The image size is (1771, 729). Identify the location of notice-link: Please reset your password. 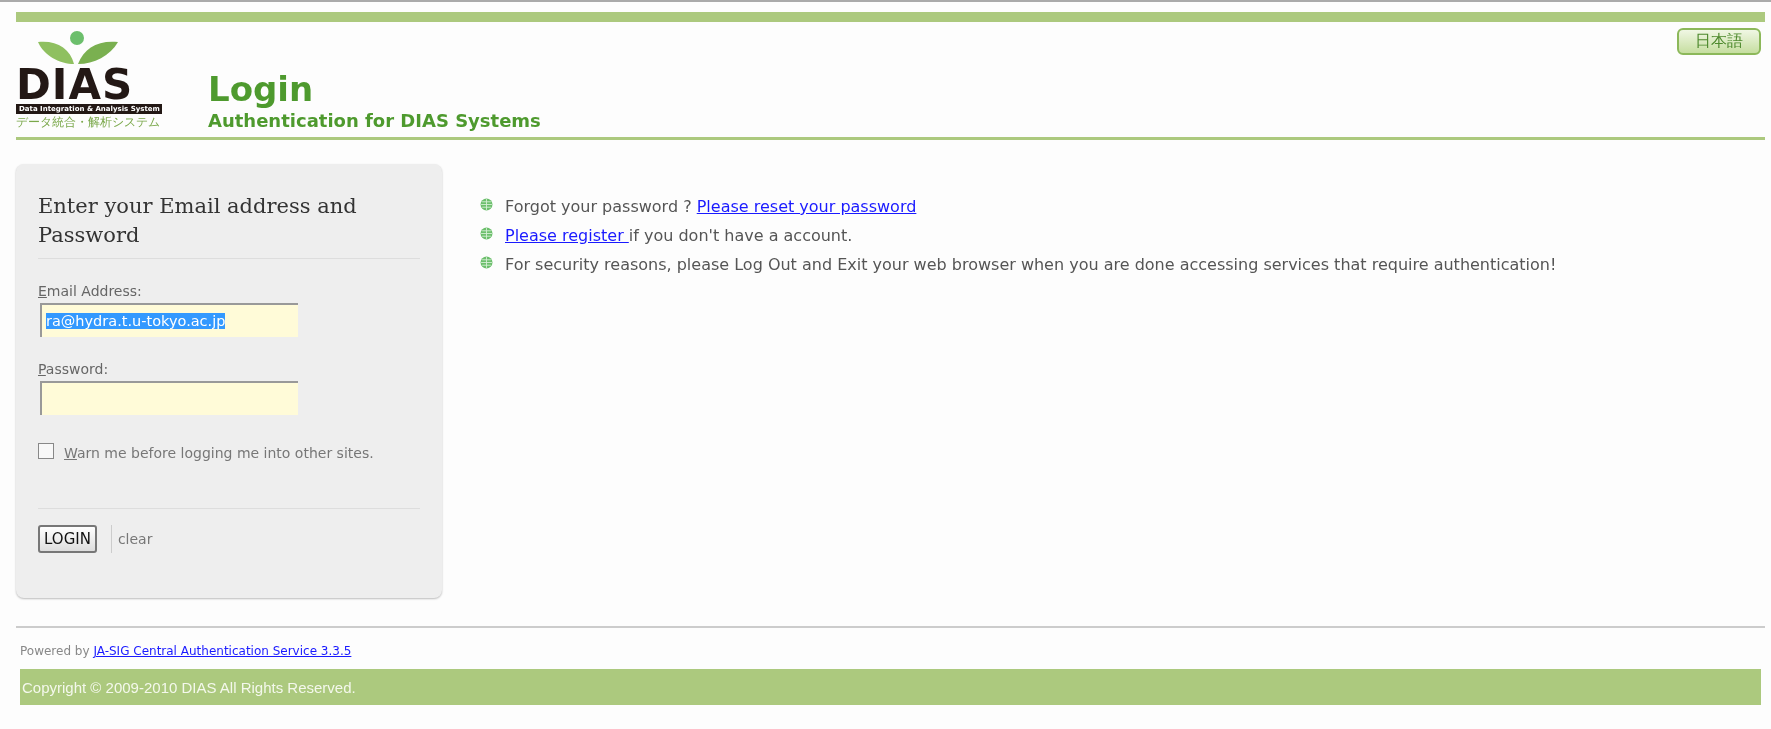
(806, 206).